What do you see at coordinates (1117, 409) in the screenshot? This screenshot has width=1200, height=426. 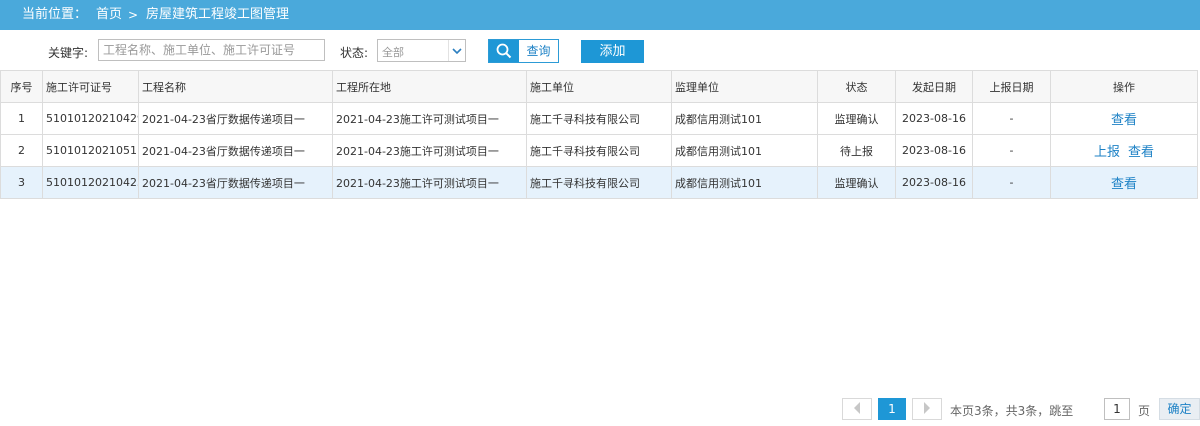 I see `jump-page-input` at bounding box center [1117, 409].